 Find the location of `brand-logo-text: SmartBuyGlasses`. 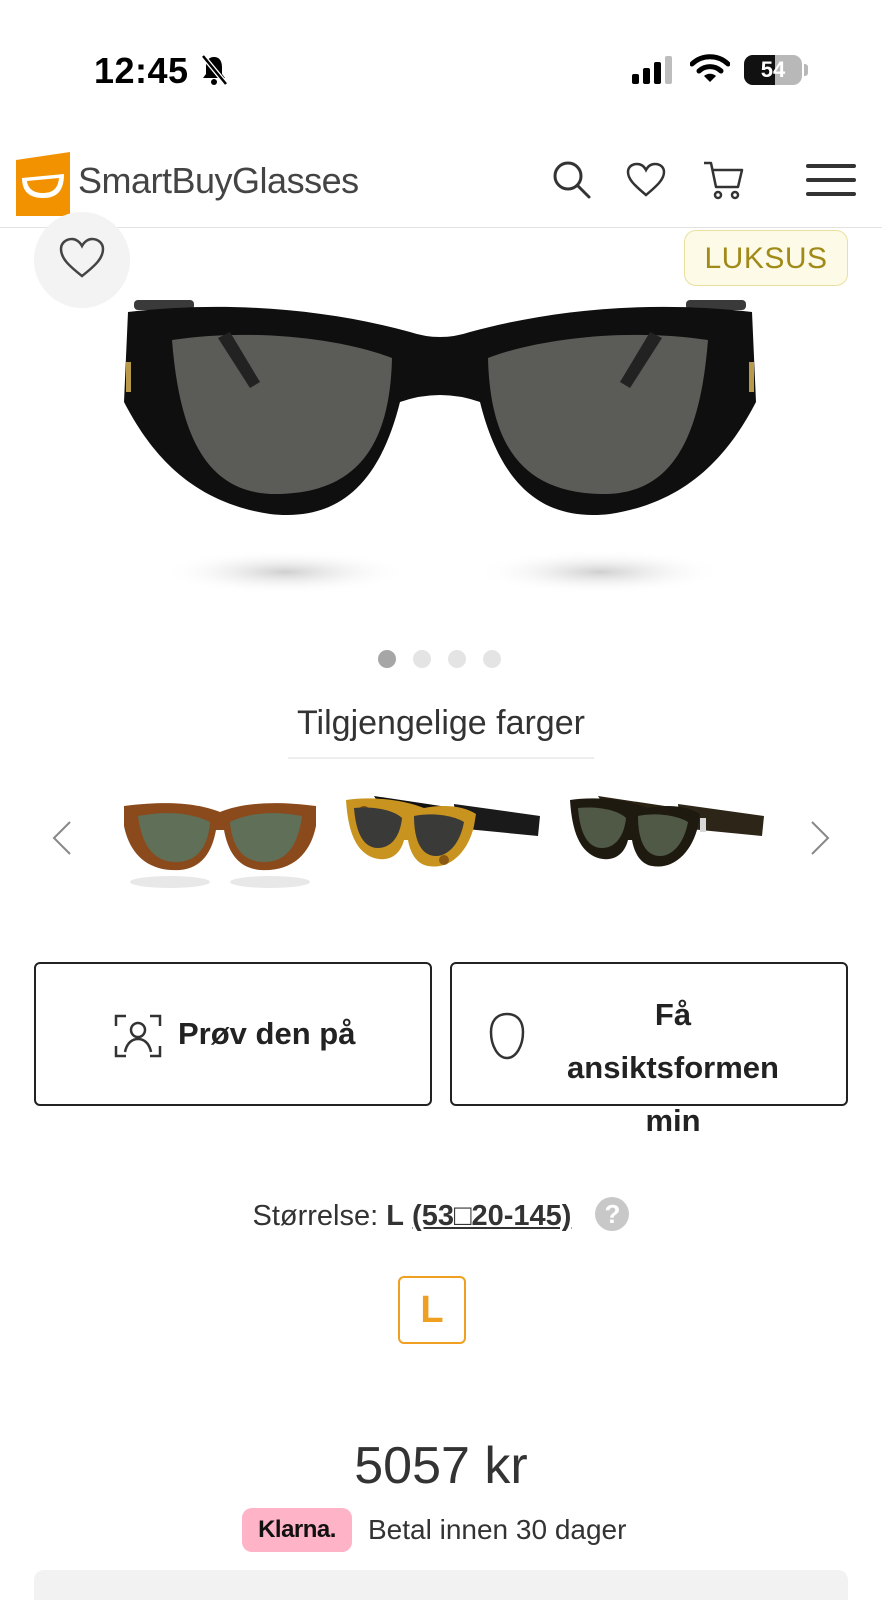

brand-logo-text: SmartBuyGlasses is located at coordinates (218, 181).